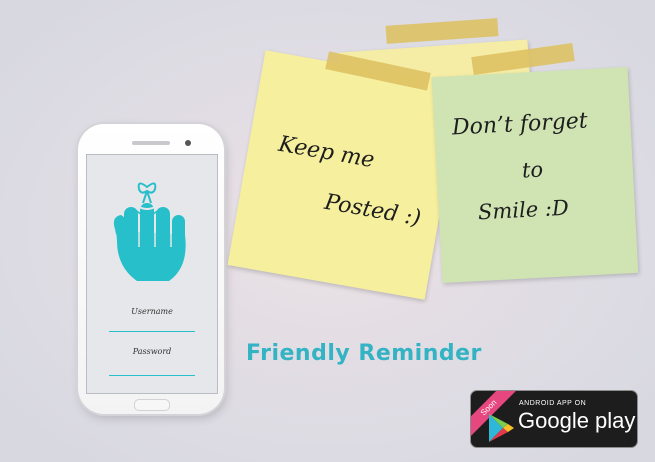 The image size is (655, 462). Describe the element at coordinates (152, 351) in the screenshot. I see `password-field: Password` at that location.